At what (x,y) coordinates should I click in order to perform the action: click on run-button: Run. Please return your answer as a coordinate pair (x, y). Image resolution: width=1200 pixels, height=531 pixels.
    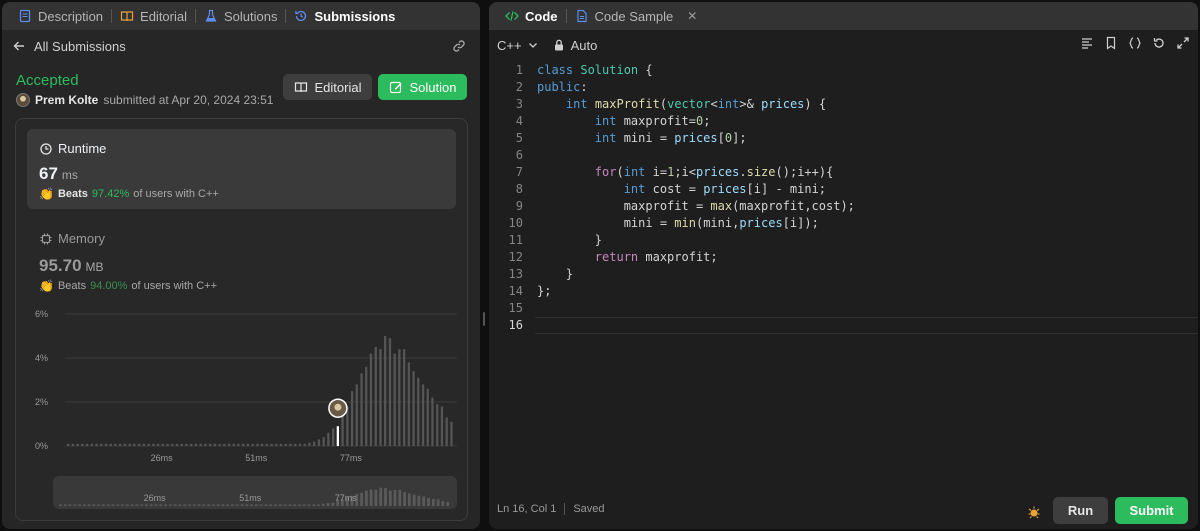
    Looking at the image, I should click on (1080, 510).